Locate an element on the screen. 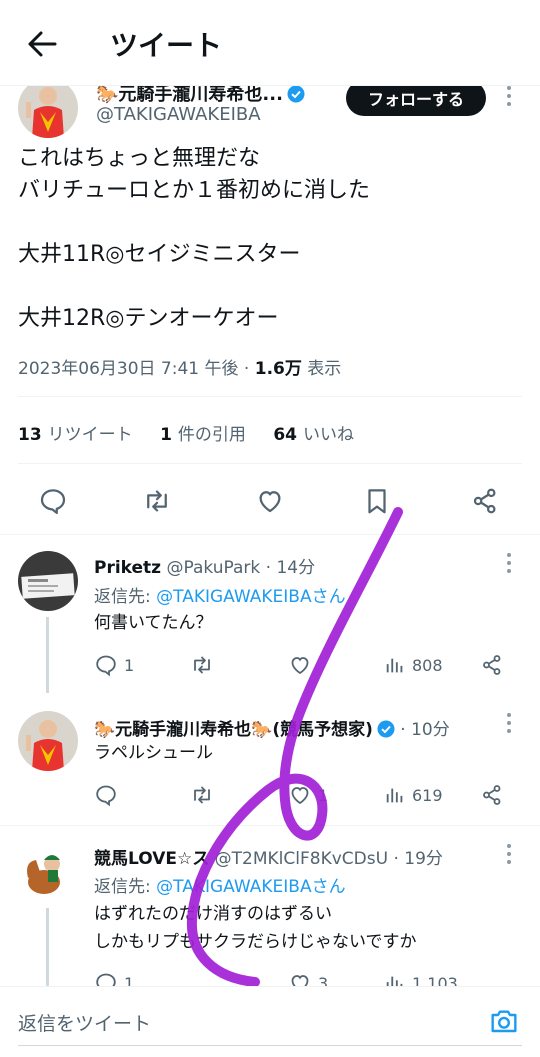  views-icon: 808 is located at coordinates (413, 665).